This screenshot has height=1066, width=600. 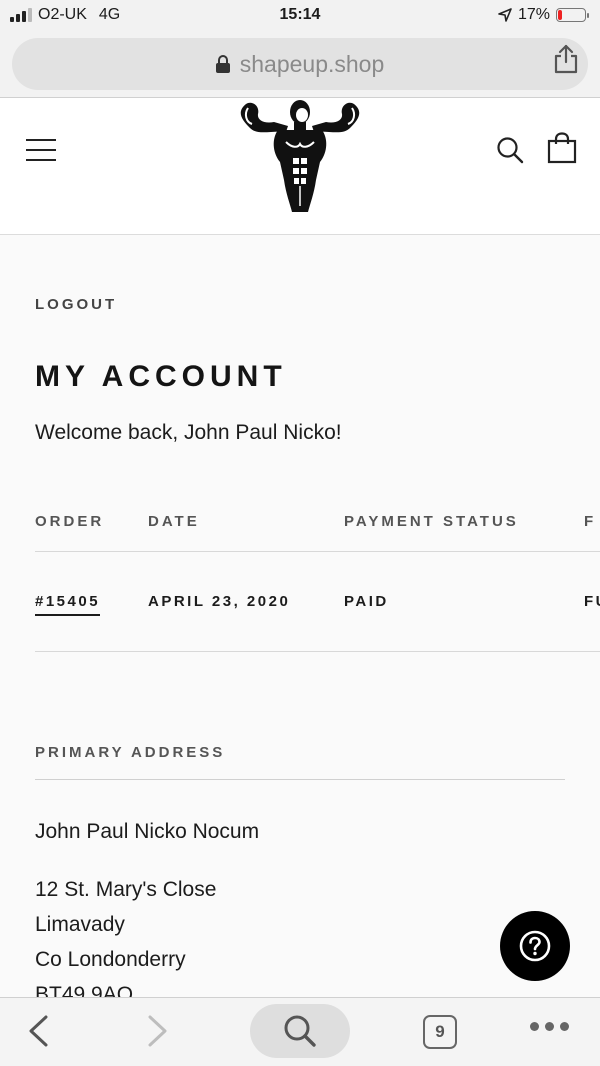 I want to click on address-line: Limavady, so click(x=80, y=924).